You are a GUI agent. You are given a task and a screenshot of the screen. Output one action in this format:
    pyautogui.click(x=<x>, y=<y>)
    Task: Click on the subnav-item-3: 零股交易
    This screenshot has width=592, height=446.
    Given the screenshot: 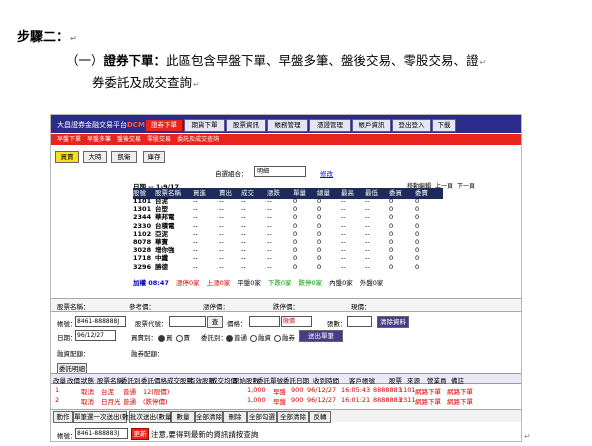 What is the action you would take?
    pyautogui.click(x=159, y=139)
    